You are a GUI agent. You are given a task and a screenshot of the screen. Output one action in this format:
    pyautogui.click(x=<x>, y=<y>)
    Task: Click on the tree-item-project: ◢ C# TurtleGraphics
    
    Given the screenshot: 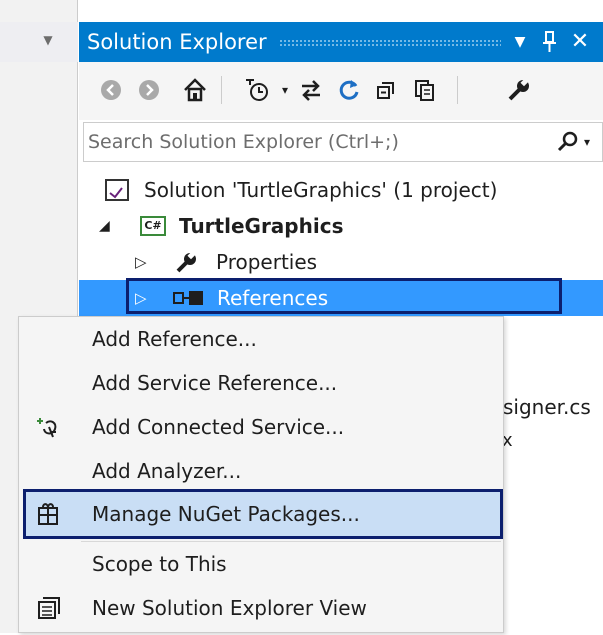 What is the action you would take?
    pyautogui.click(x=341, y=226)
    